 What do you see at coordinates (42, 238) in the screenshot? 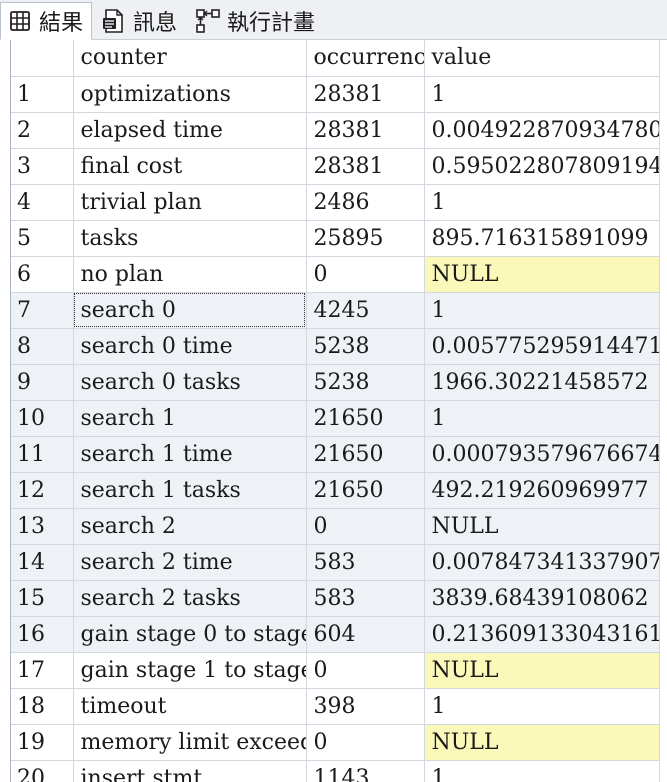
I see `row-number-cell: 5` at bounding box center [42, 238].